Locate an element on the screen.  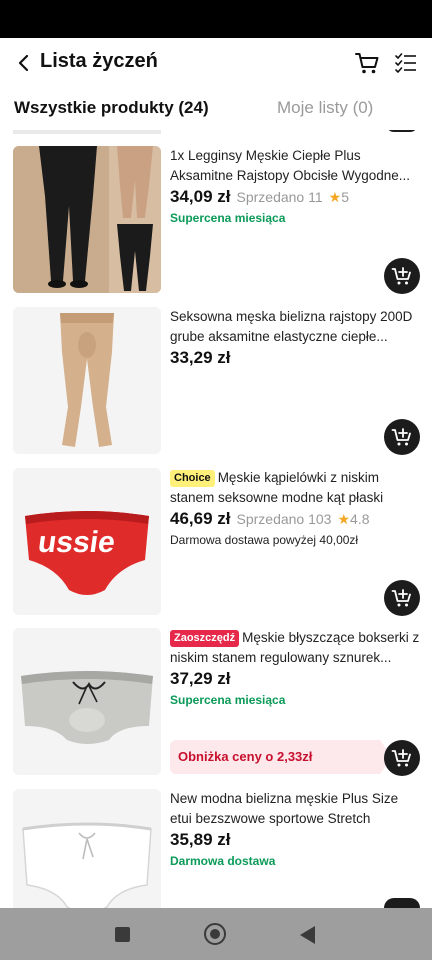
product-image-nude-tights is located at coordinates (87, 380).